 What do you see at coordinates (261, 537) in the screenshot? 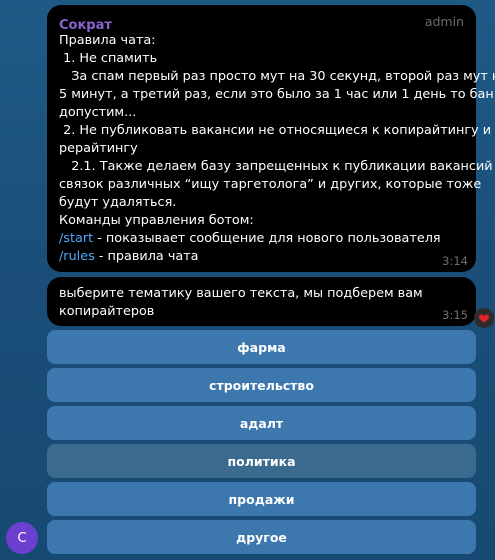
I see `keyboard-button-other: другое` at bounding box center [261, 537].